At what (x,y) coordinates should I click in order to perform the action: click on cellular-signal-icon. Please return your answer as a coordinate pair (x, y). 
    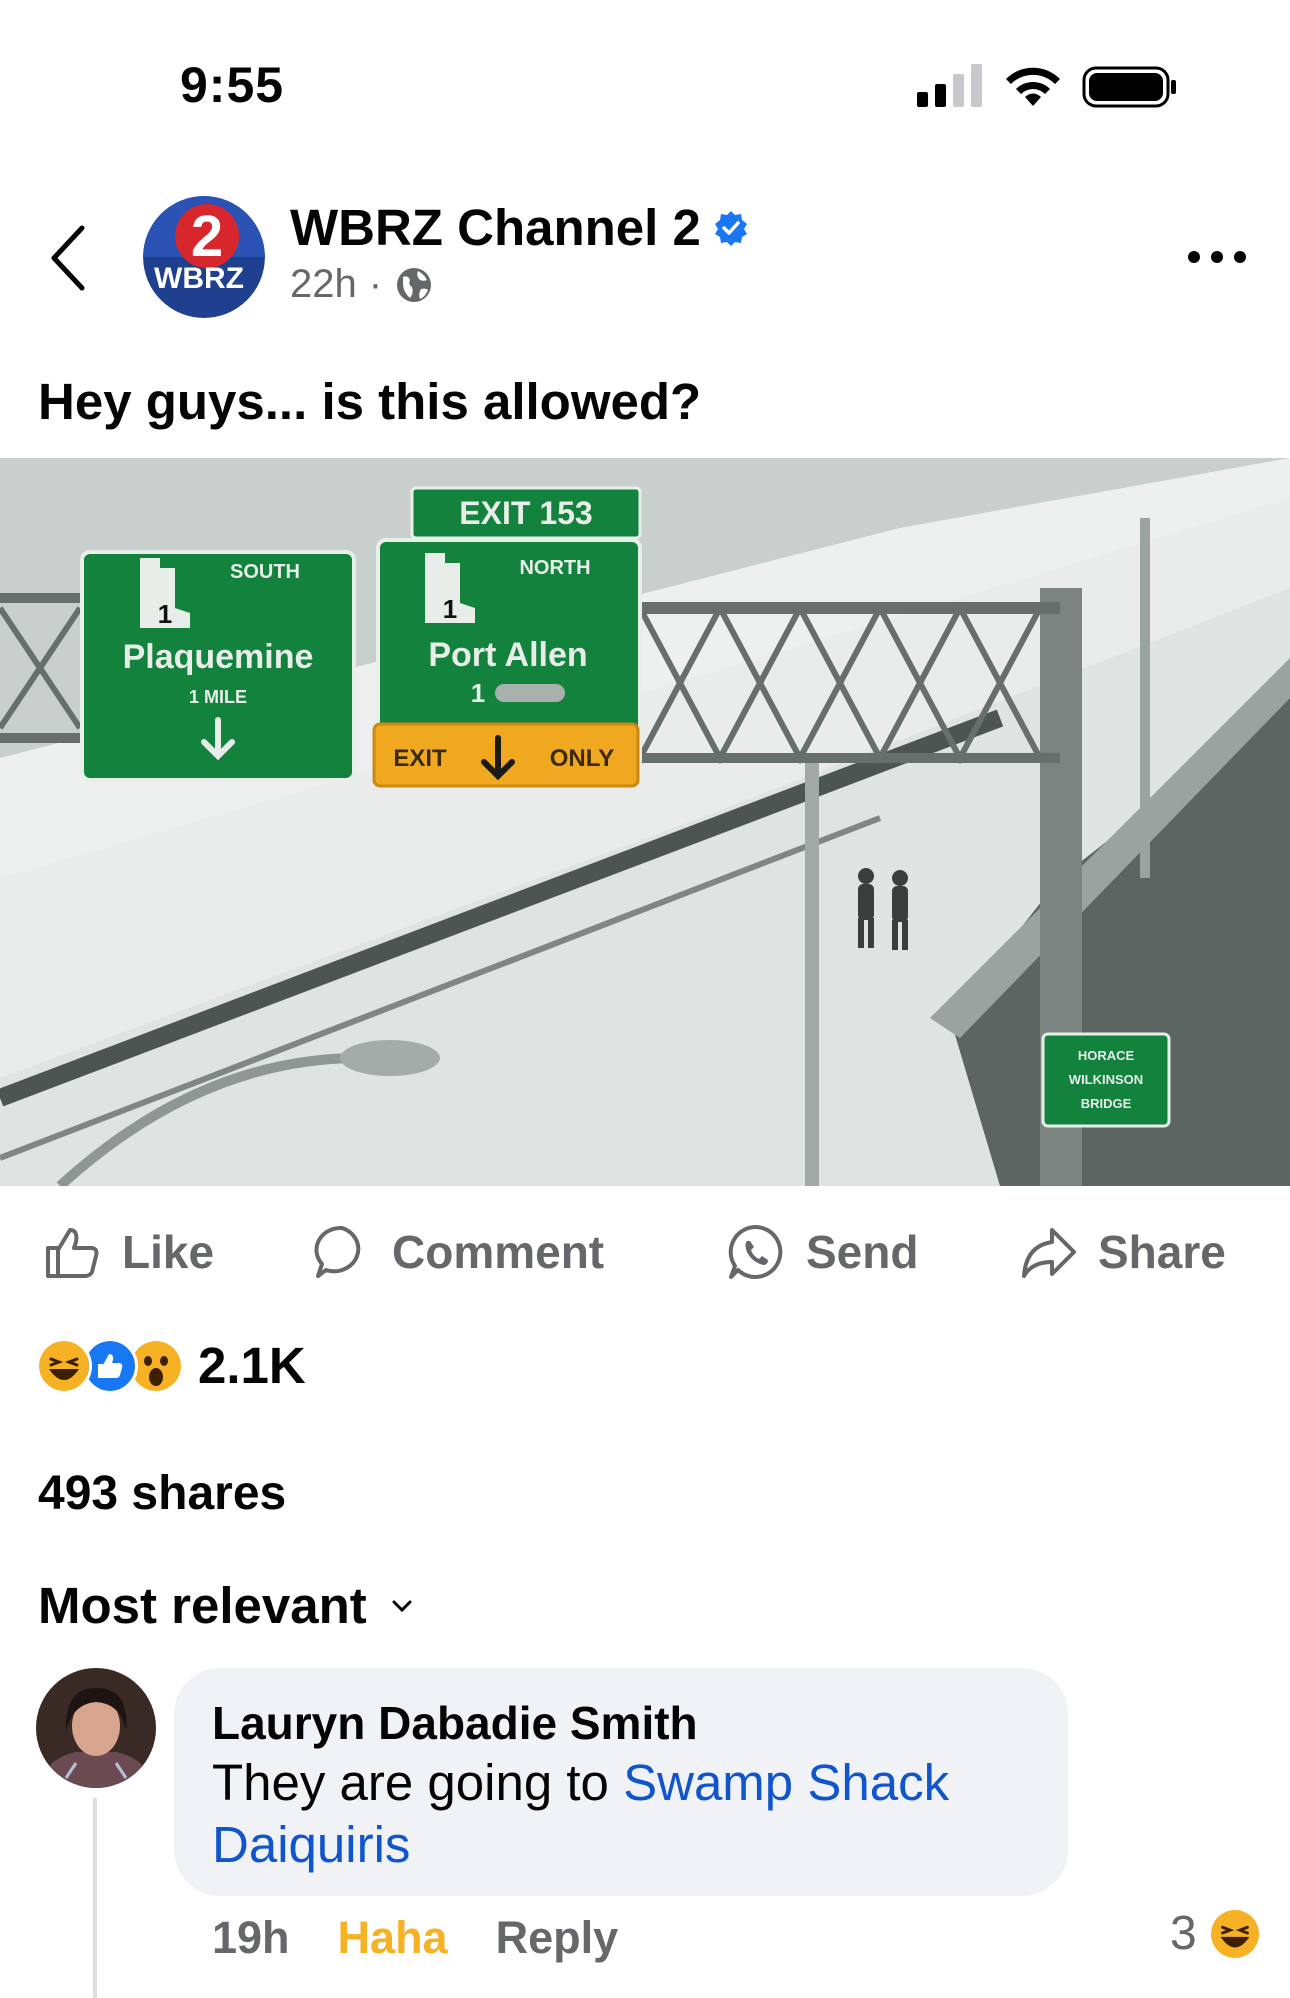
    Looking at the image, I should click on (949, 85).